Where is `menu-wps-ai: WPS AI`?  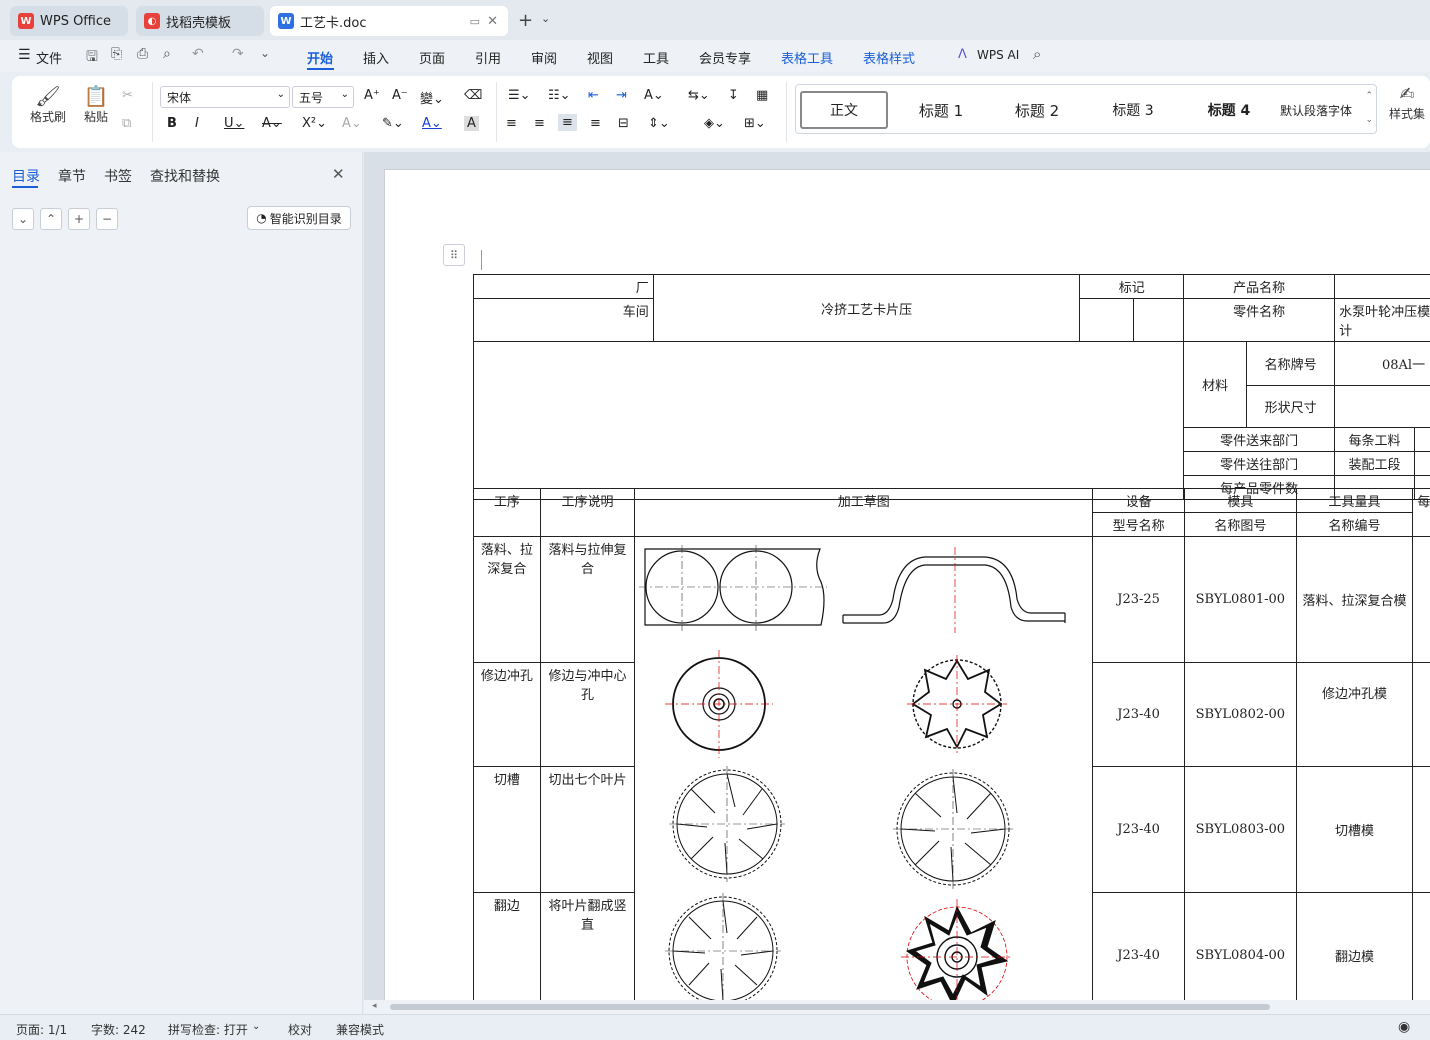 menu-wps-ai: WPS AI is located at coordinates (998, 55).